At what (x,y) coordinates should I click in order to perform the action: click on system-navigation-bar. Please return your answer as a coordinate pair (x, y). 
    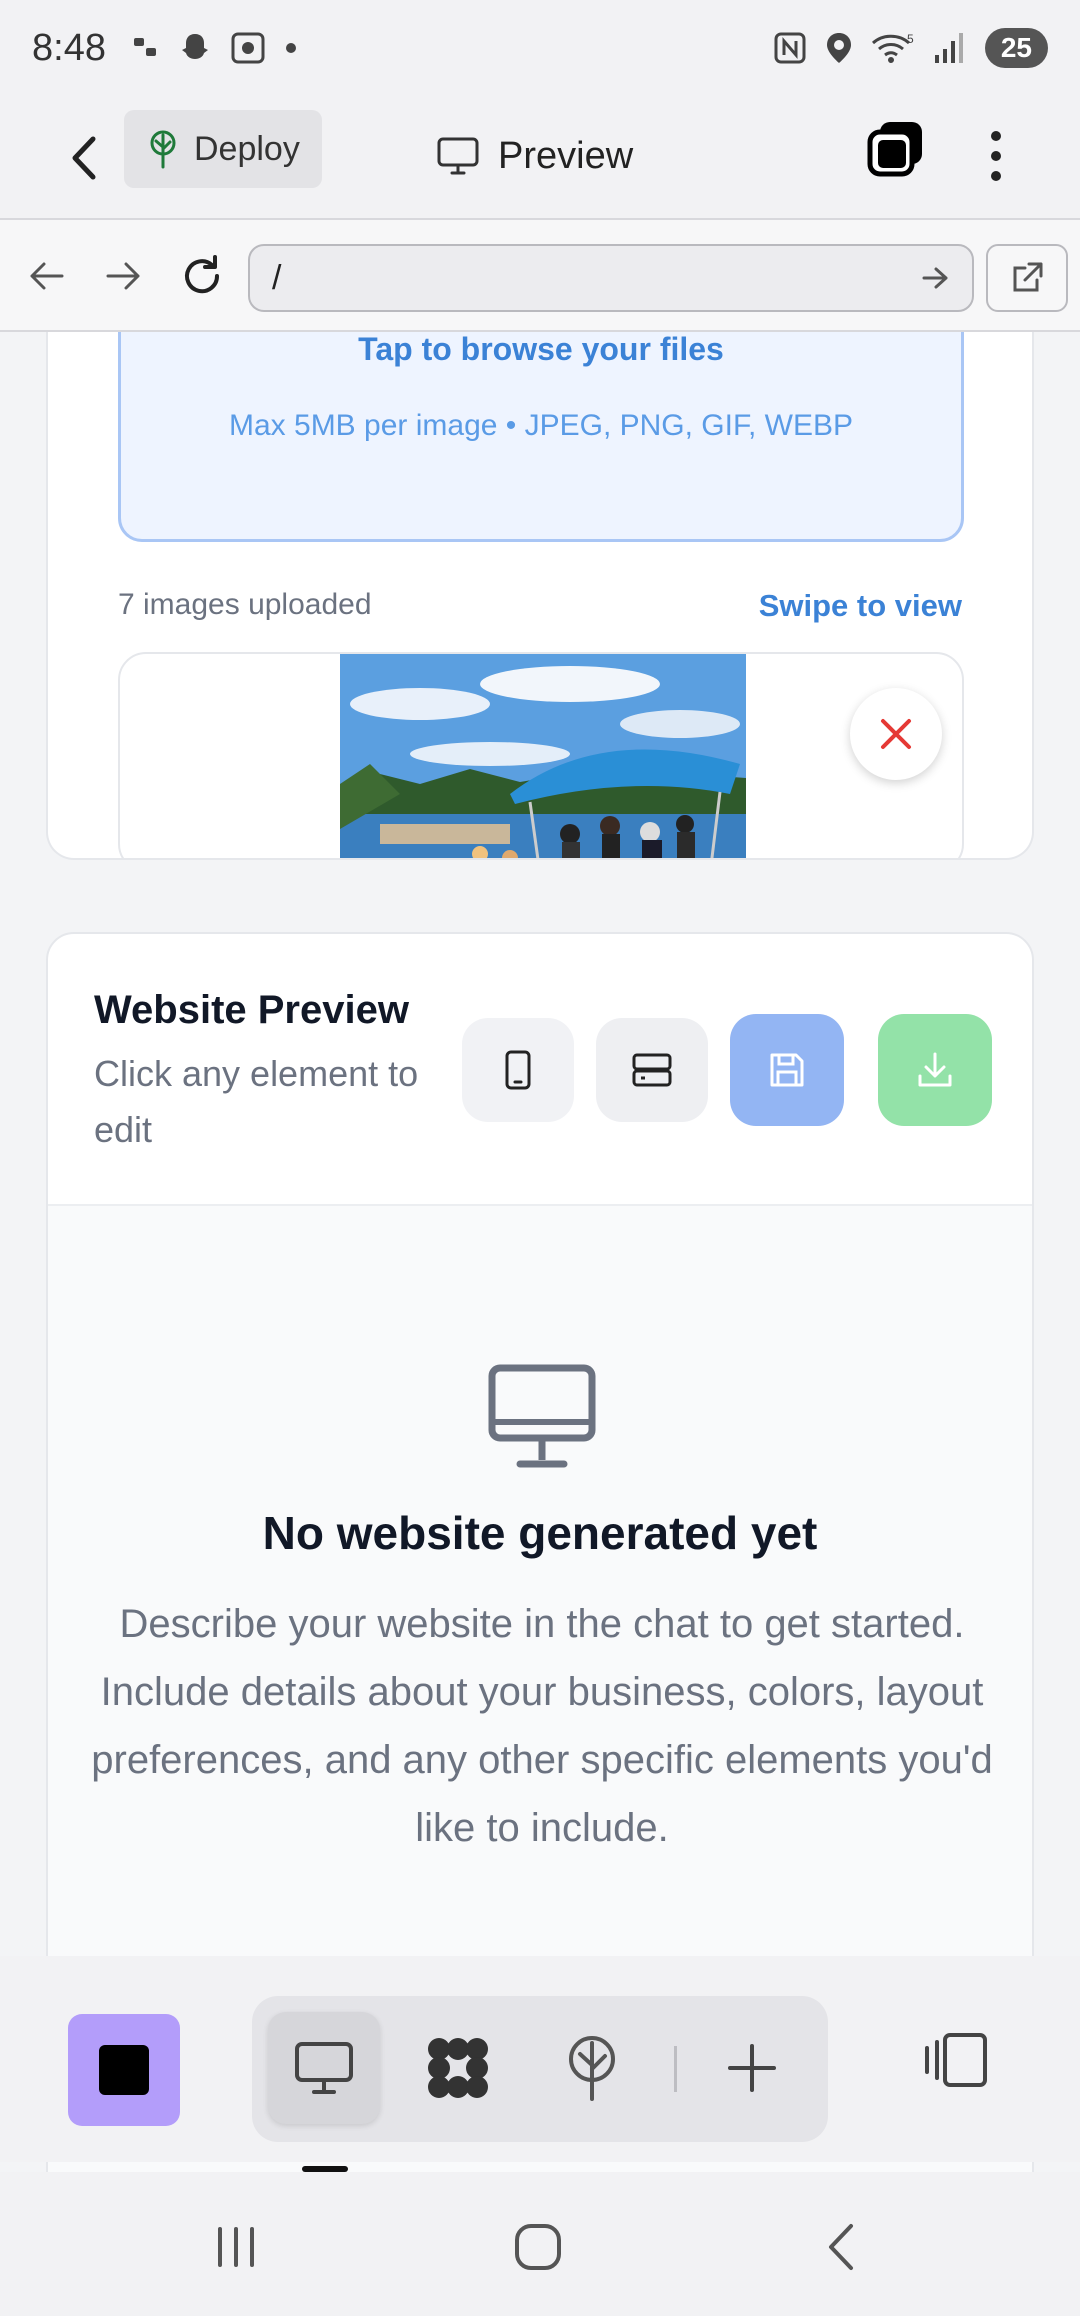
    Looking at the image, I should click on (540, 2244).